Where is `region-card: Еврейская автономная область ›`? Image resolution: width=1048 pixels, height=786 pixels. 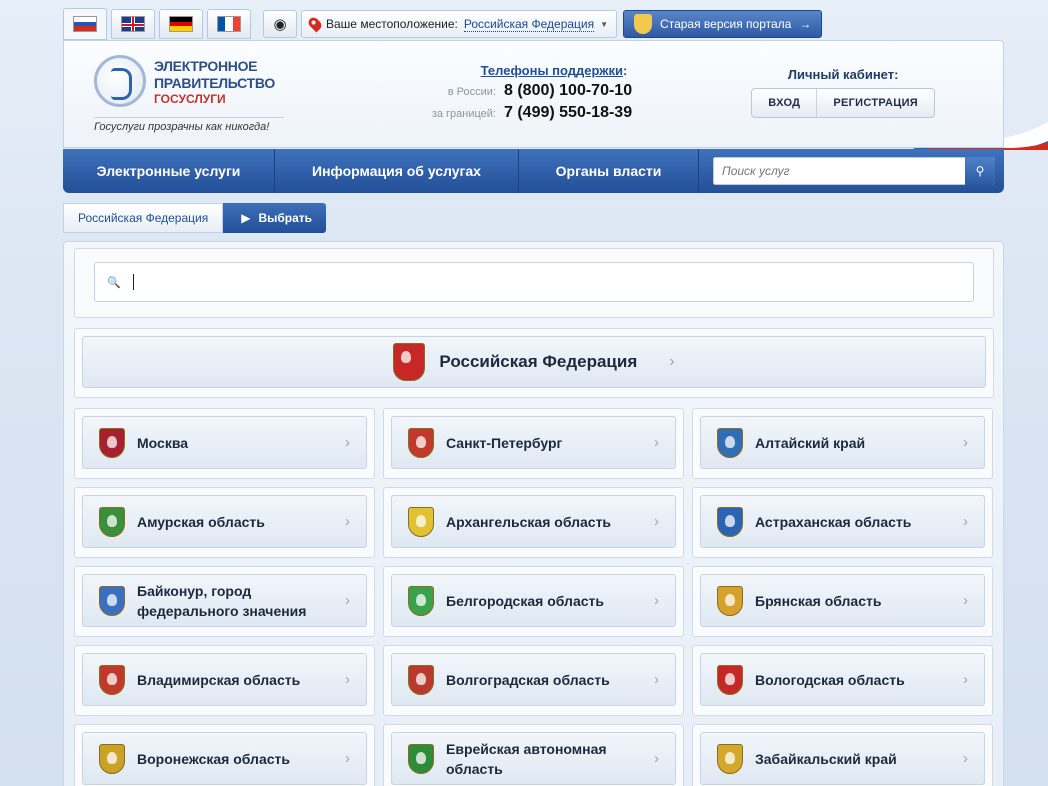 region-card: Еврейская автономная область › is located at coordinates (533, 755).